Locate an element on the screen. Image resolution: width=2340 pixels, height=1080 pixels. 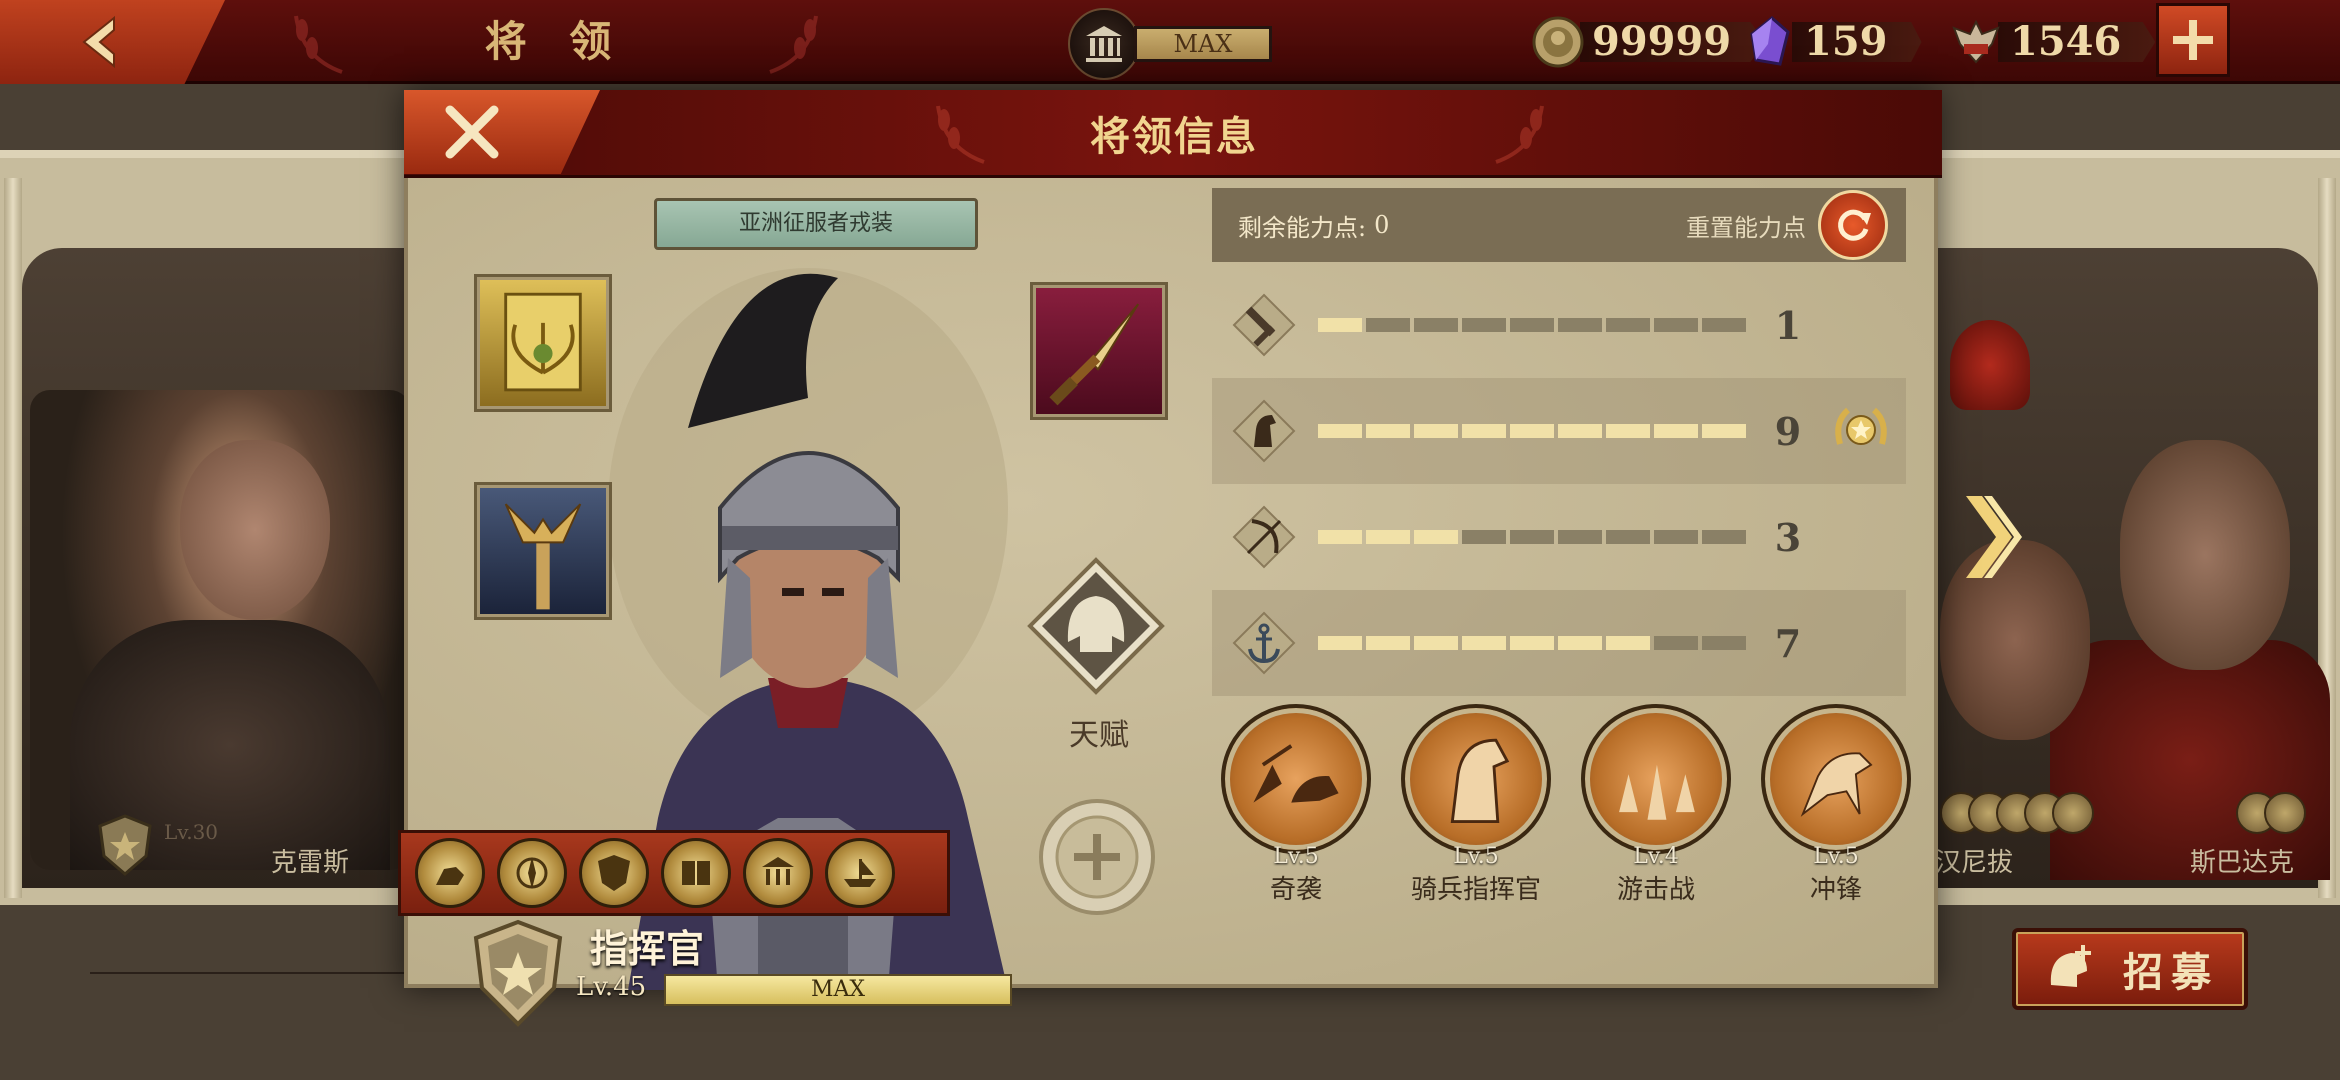
token-resource: 1546 is located at coordinates (2052, 42).